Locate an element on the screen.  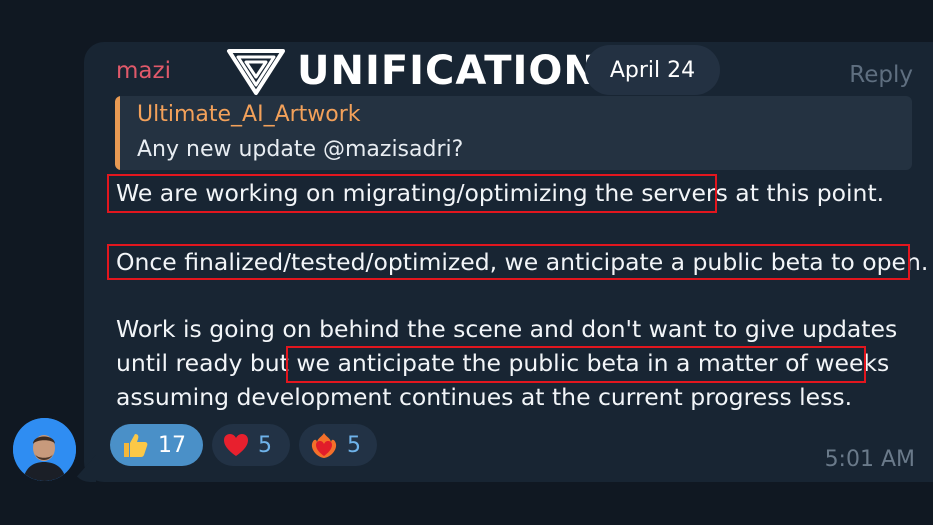
reply-button: Reply is located at coordinates (881, 75).